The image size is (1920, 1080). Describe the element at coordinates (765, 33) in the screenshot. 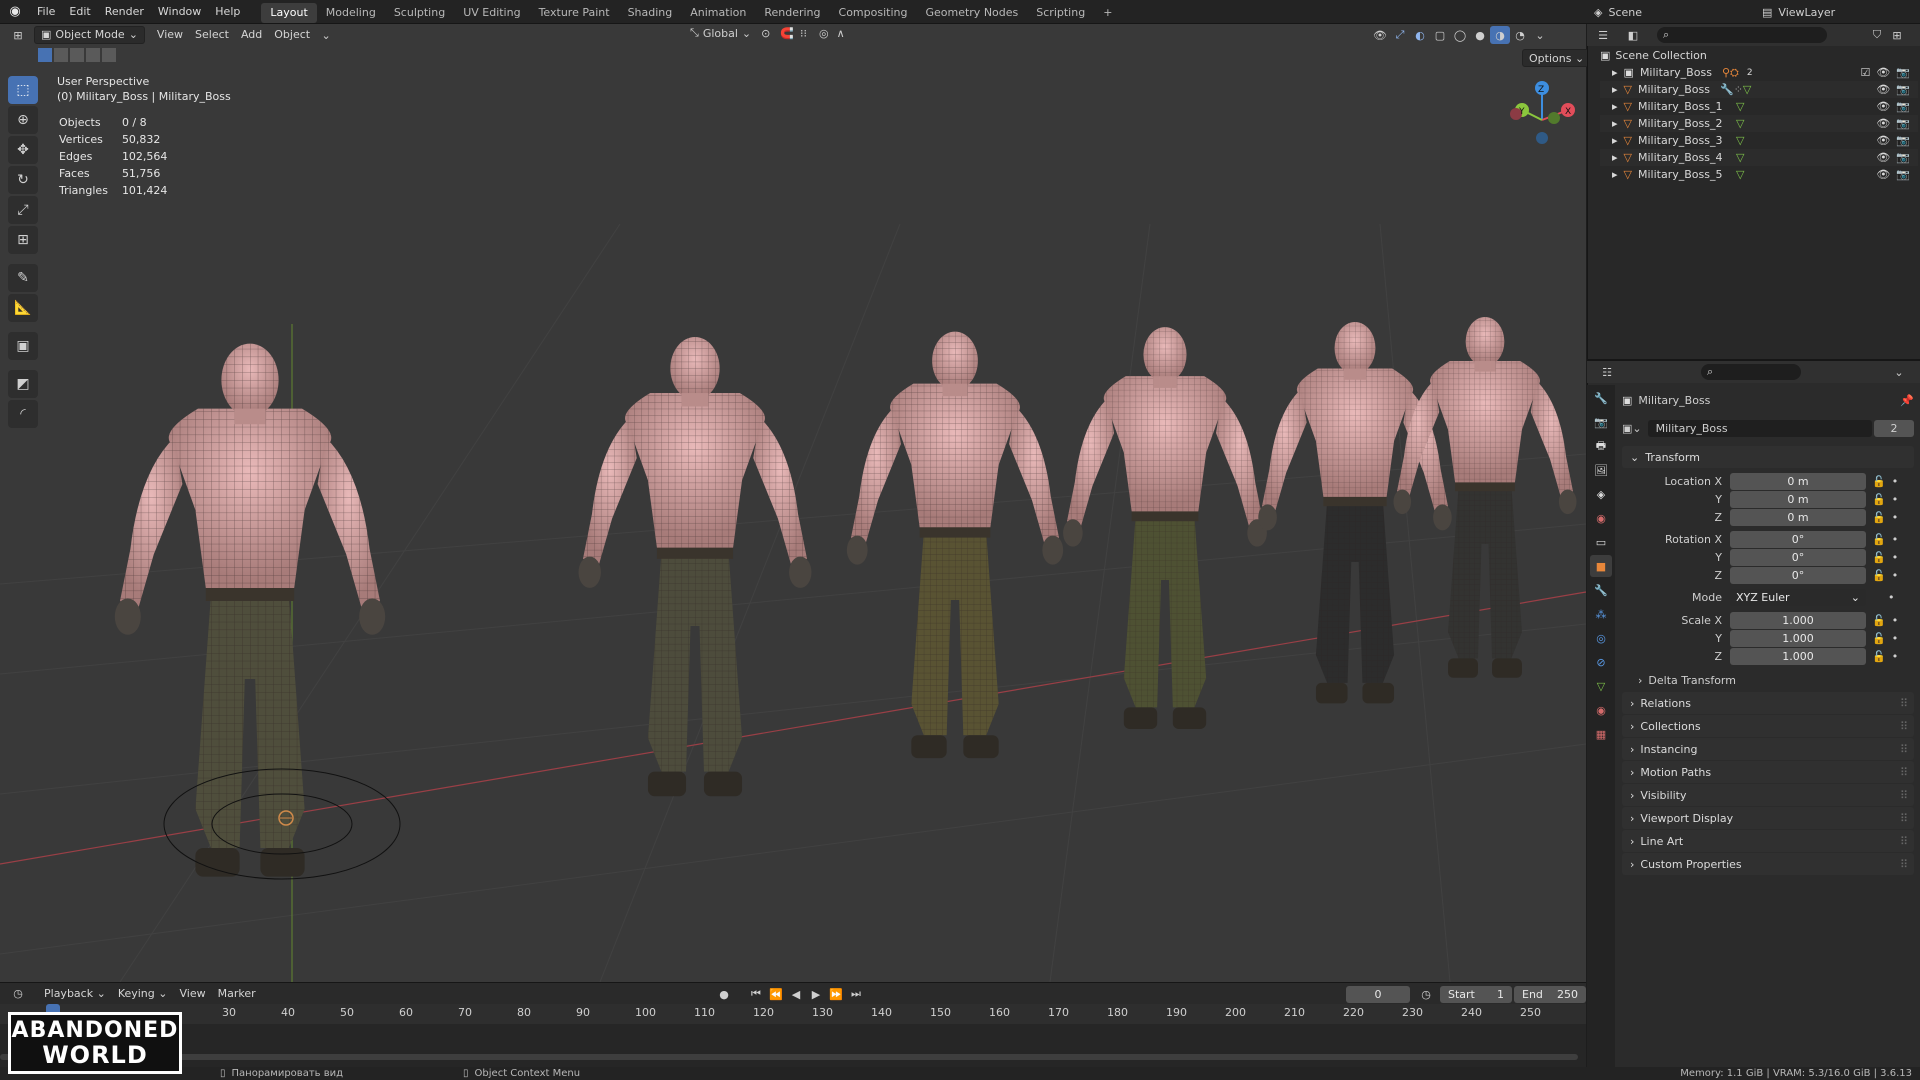

I see `pivot-icon: ⊙` at that location.